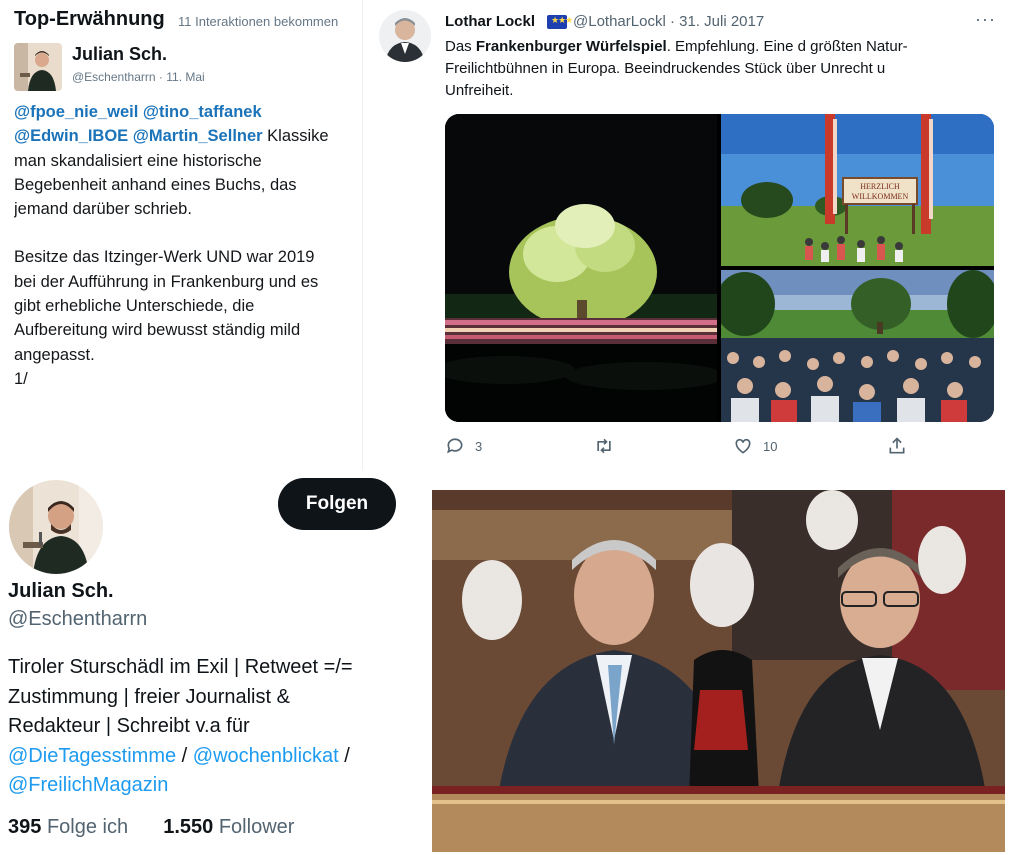 The height and width of the screenshot is (855, 1024). I want to click on tweet-date: 31. Juli 2017, so click(721, 21).